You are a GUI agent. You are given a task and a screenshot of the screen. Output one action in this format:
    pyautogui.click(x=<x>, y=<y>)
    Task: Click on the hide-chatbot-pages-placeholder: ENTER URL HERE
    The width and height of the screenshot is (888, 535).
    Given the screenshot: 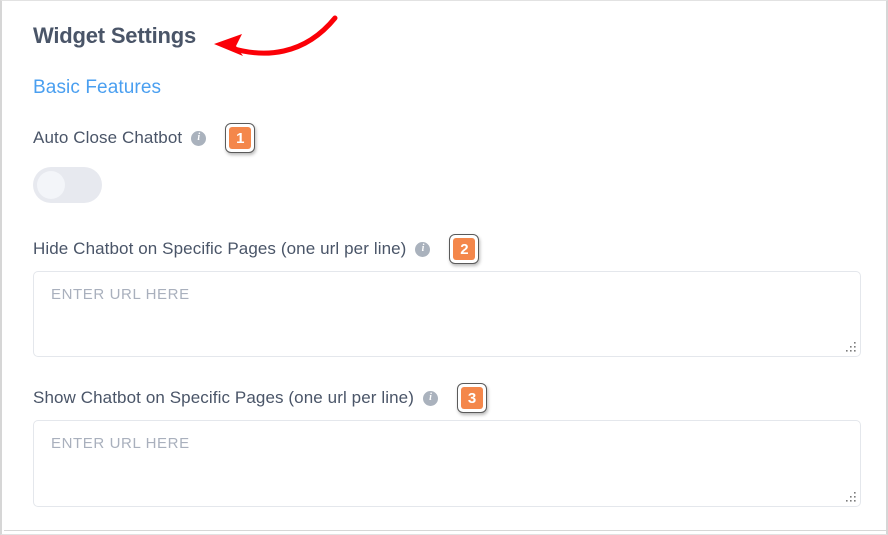 What is the action you would take?
    pyautogui.click(x=120, y=294)
    